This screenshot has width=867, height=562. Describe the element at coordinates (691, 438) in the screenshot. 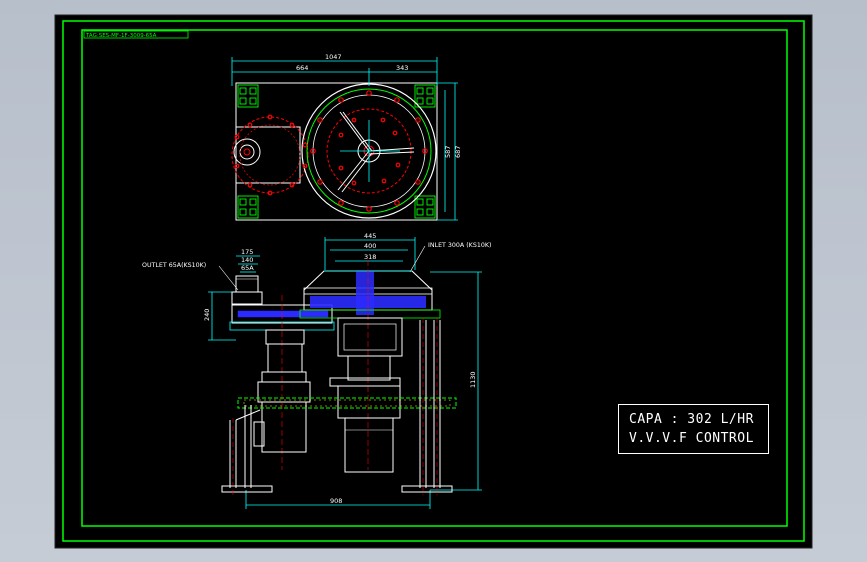

I see `capacity-note-line2: V.V.V.F CONTROL` at that location.